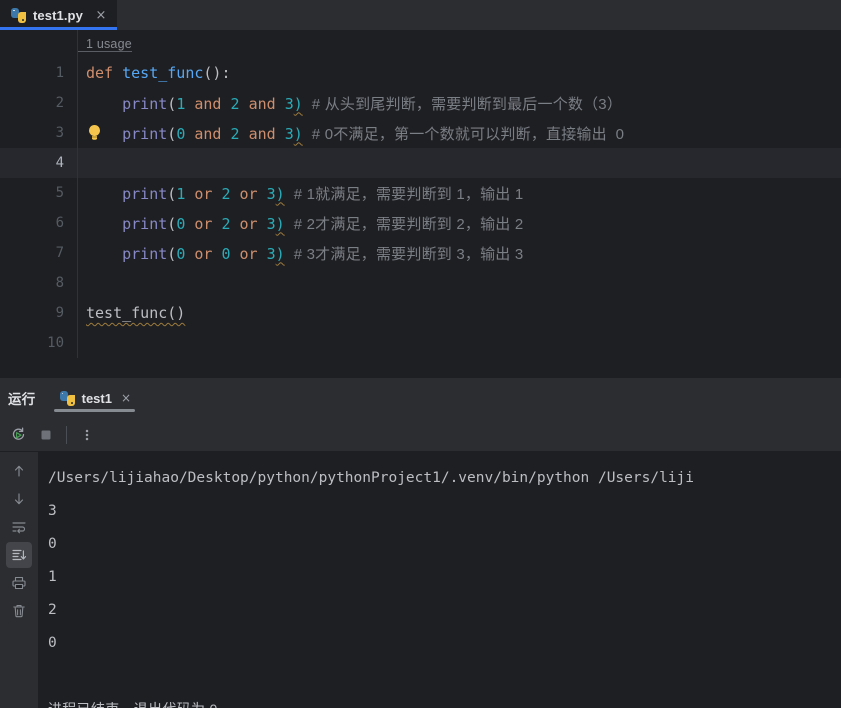  Describe the element at coordinates (55, 343) in the screenshot. I see `line-number: 10` at that location.